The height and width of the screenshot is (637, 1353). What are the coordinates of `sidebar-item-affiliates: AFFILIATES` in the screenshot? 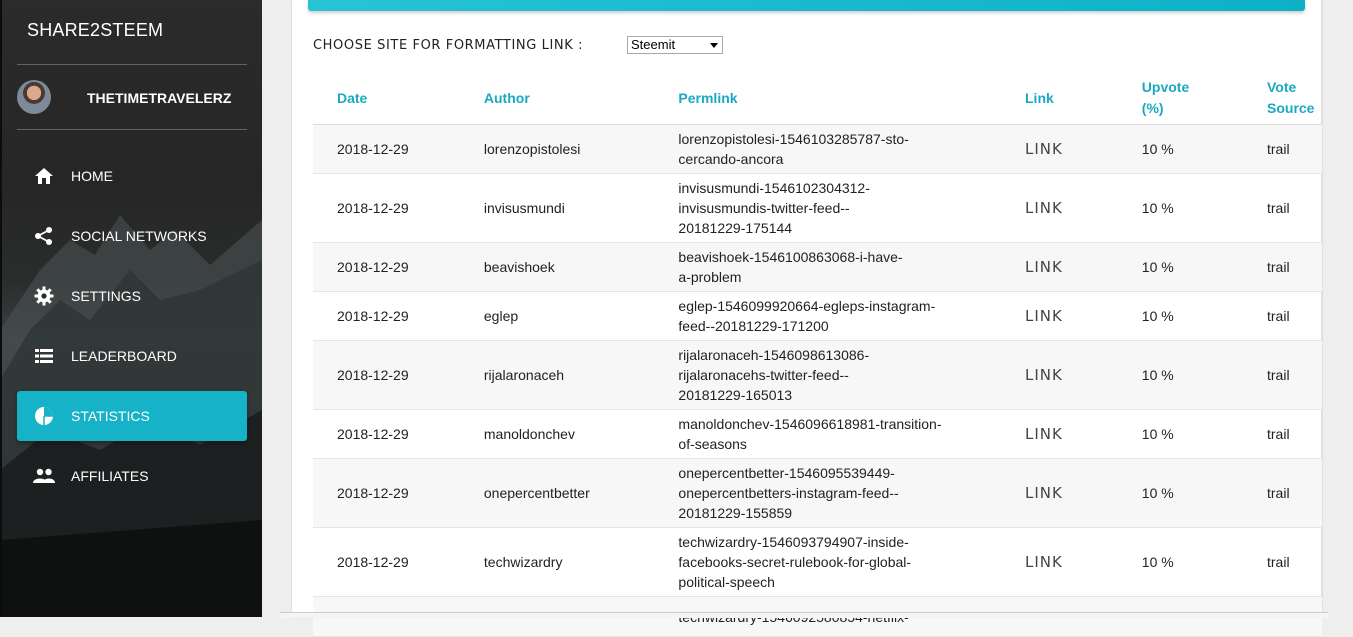 It's located at (132, 476).